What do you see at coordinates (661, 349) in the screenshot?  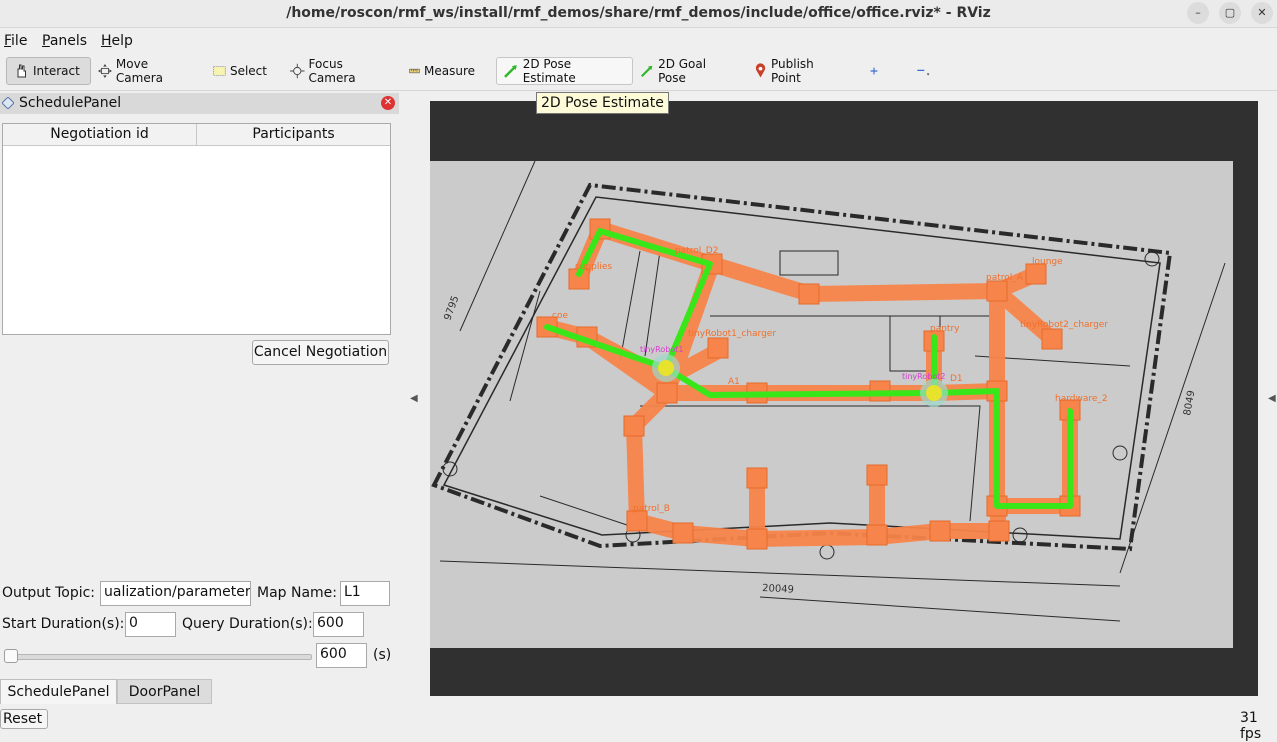 I see `label-robot1: tinyRobot1` at bounding box center [661, 349].